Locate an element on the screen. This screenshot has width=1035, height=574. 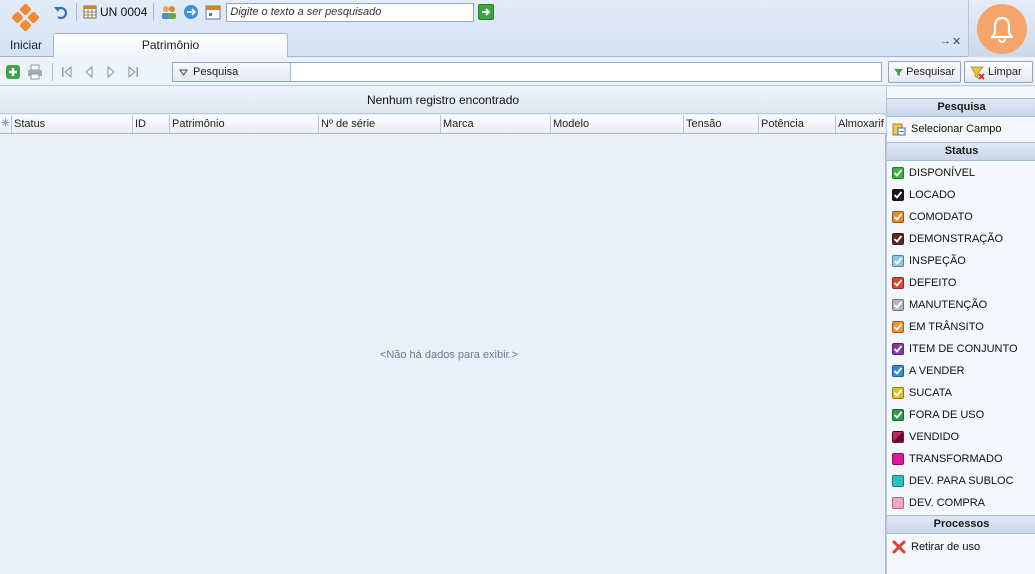
status-filter-item: DEV. COMPRA is located at coordinates (938, 503).